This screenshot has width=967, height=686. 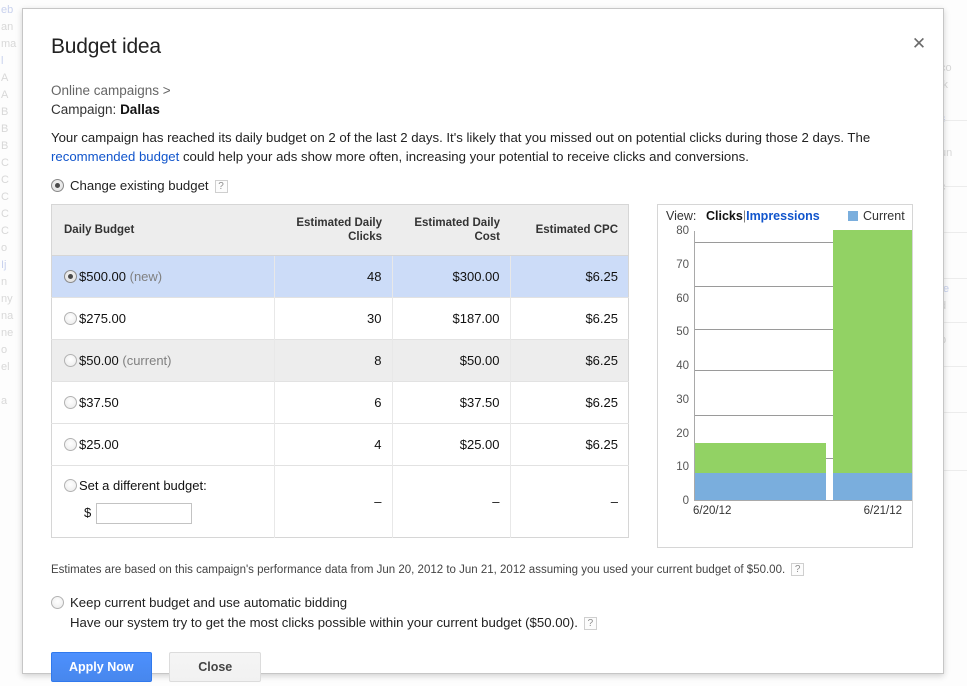 I want to click on help-icon-estimates: ?, so click(x=798, y=569).